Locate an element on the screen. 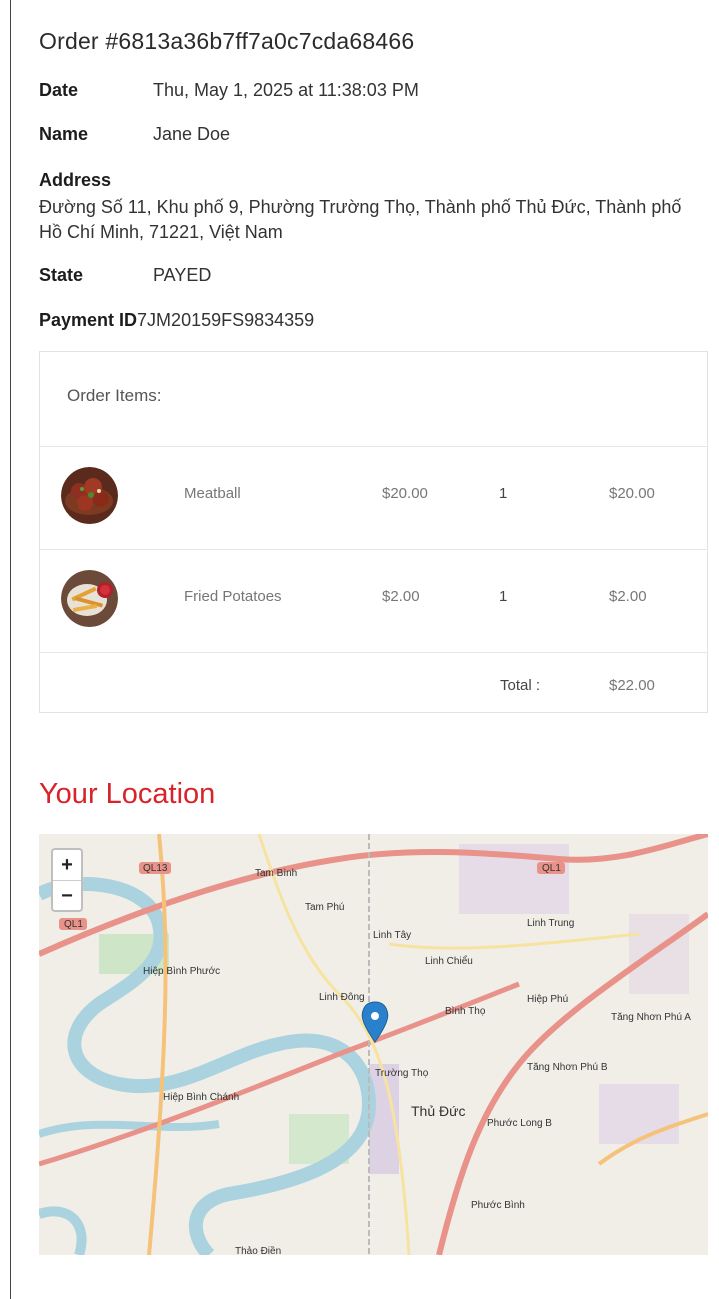 The image size is (719, 1299). location-heading: Your Location is located at coordinates (127, 794).